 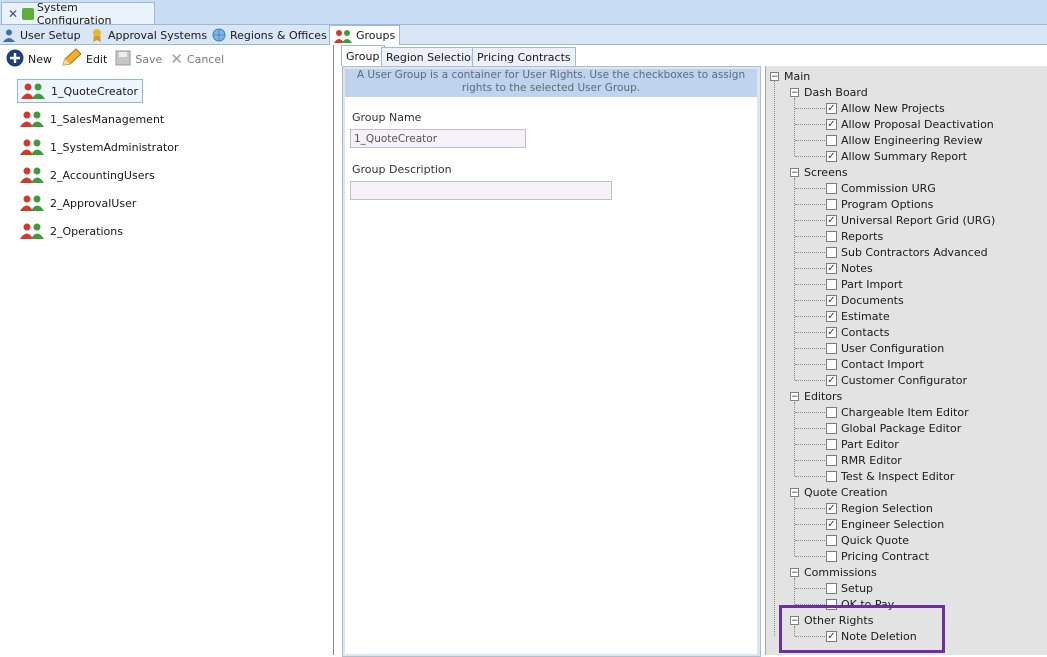 What do you see at coordinates (70, 231) in the screenshot?
I see `list-item-group: 2_Operations` at bounding box center [70, 231].